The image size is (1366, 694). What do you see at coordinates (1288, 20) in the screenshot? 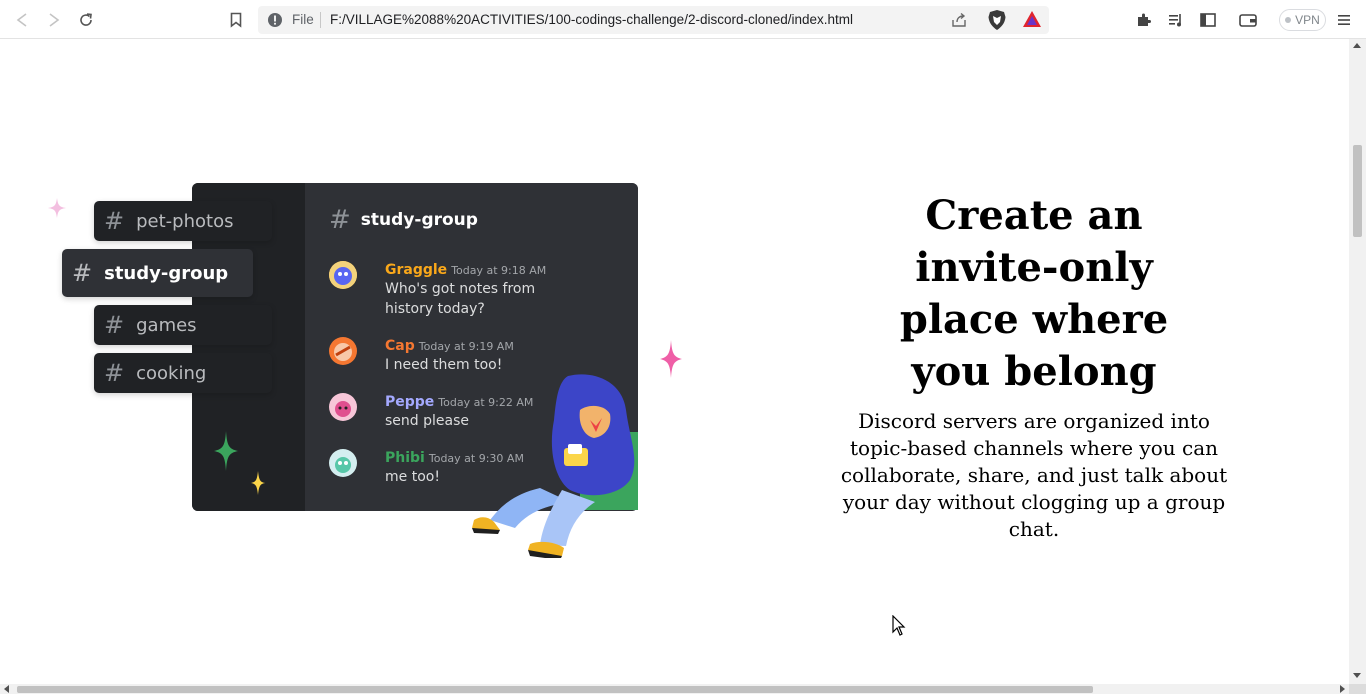
I see `vpn-status-dot` at bounding box center [1288, 20].